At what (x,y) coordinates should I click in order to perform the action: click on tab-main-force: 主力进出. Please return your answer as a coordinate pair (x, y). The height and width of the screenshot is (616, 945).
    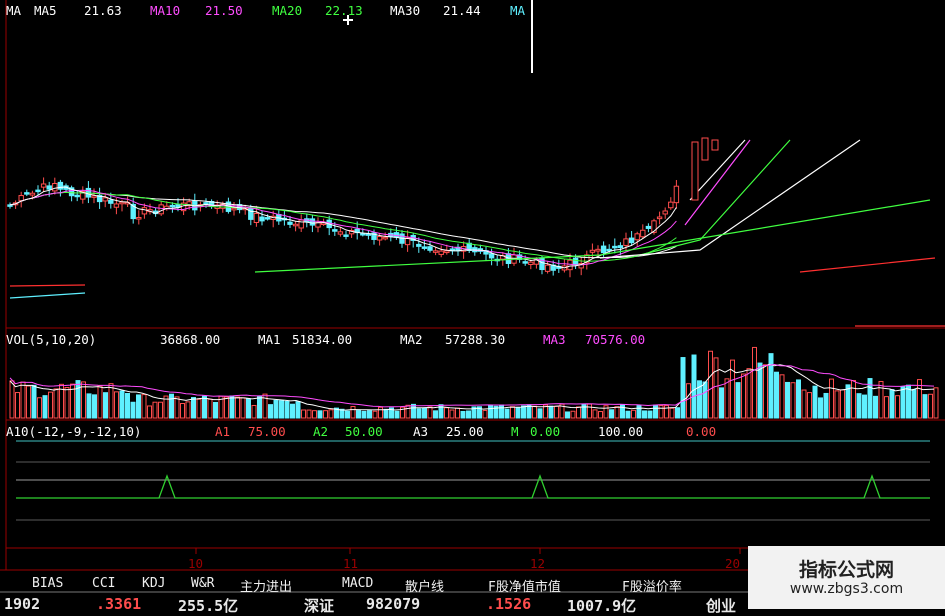
    Looking at the image, I should click on (266, 585).